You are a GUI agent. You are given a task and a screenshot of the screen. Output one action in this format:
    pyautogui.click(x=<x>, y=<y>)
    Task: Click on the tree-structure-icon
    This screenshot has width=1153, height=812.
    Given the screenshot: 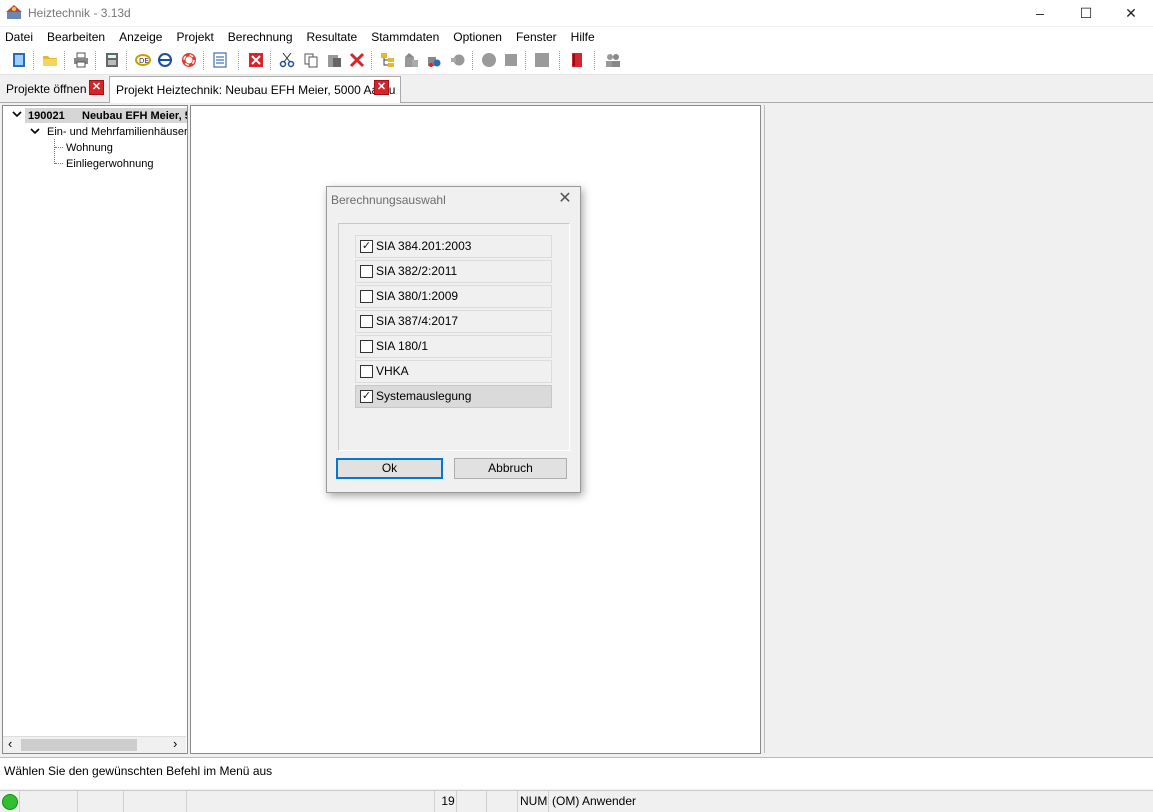 What is the action you would take?
    pyautogui.click(x=388, y=60)
    